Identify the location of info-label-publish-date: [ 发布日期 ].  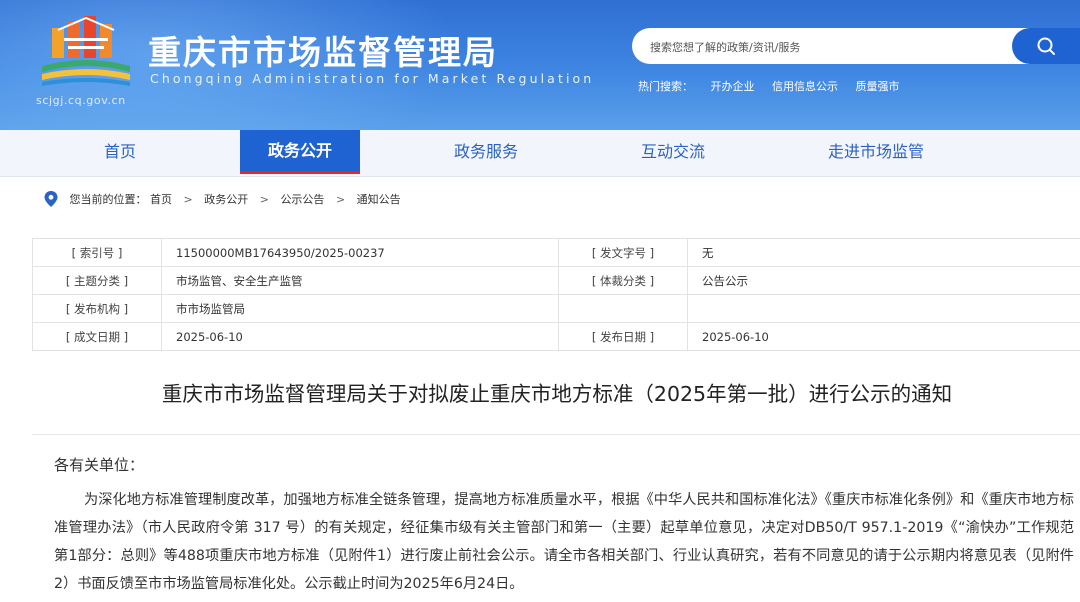
(623, 336).